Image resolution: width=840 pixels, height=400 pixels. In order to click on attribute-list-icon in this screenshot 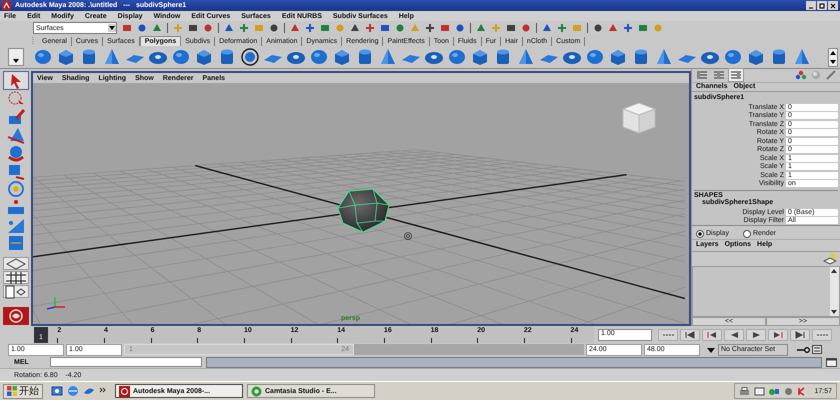, I will do `click(719, 75)`.